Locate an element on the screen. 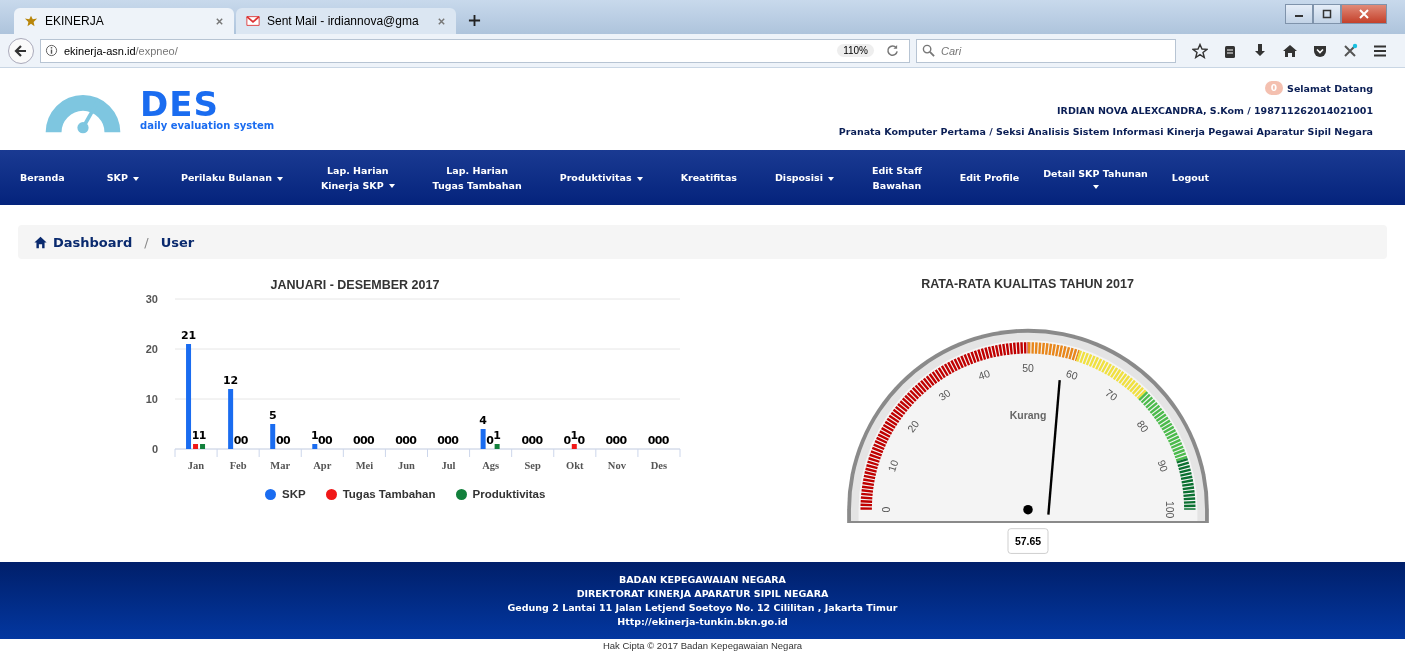 The height and width of the screenshot is (666, 1405). user-position: Pranata Komputer Pertama / Seksi Analisis Sistem Informasi Kinerja Pegawai Aparatur Sipil Negara is located at coordinates (1105, 131).